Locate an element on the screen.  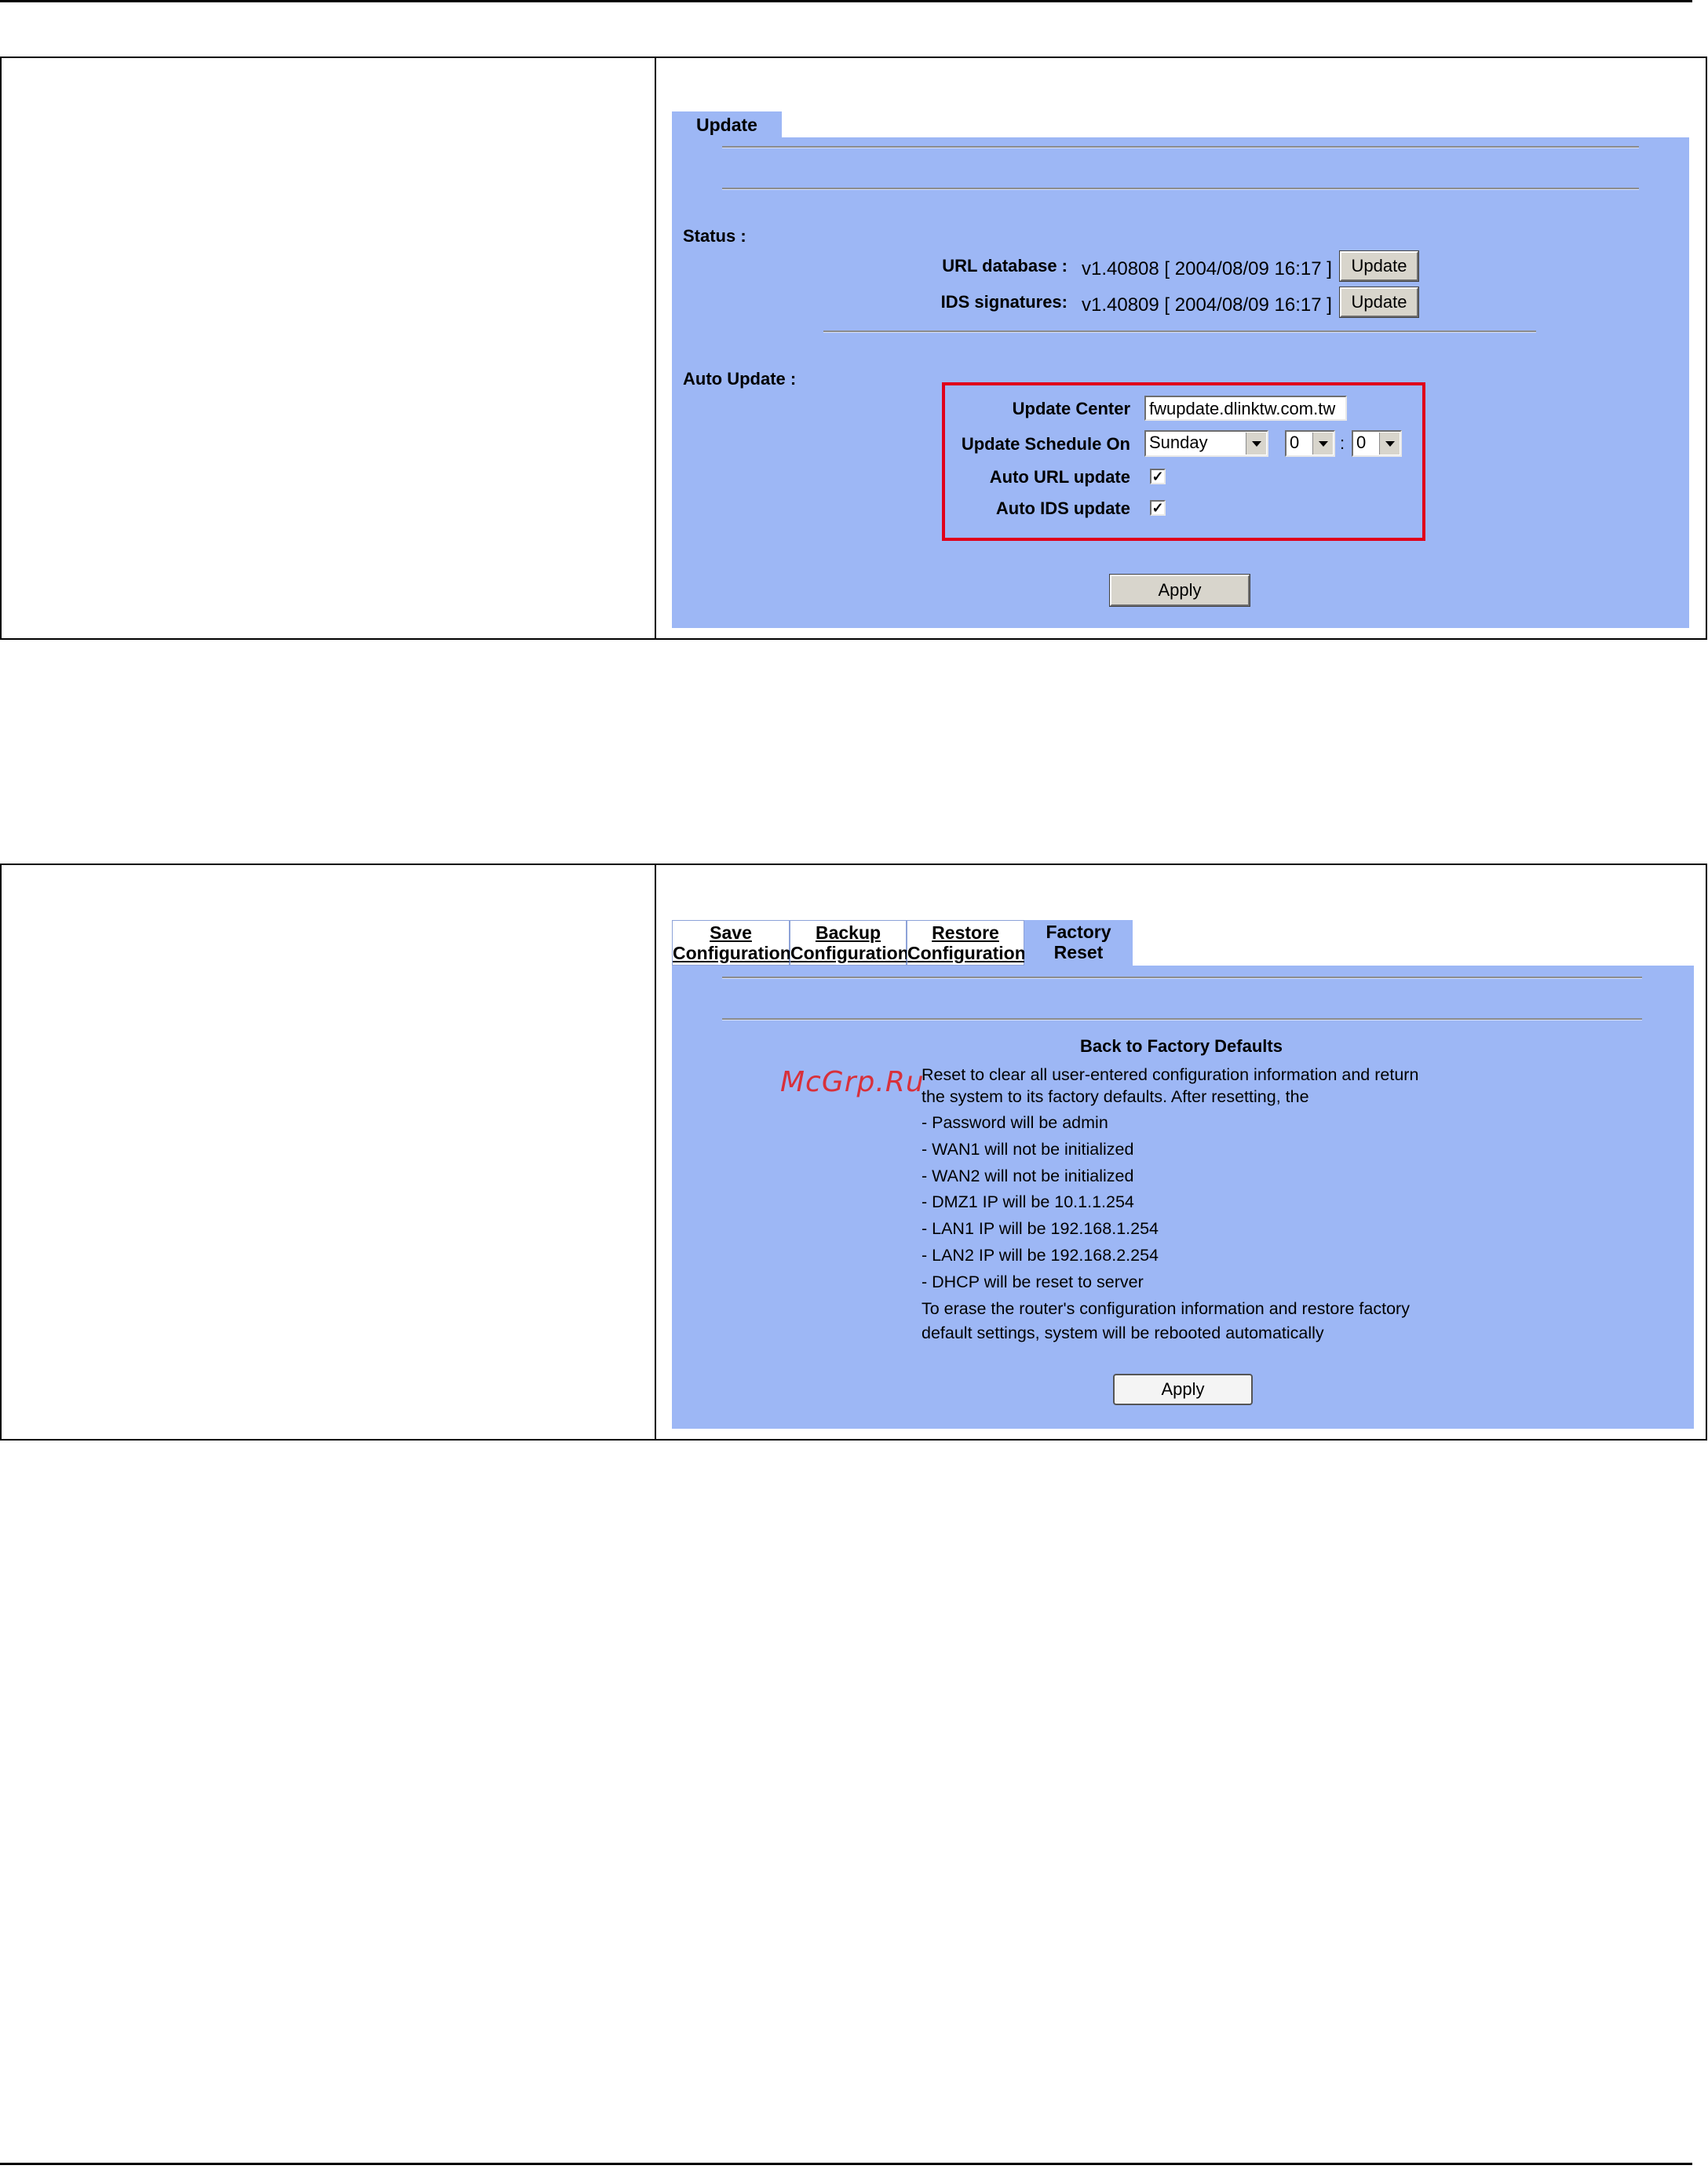
tab-backup-configuration: Backup Configuration is located at coordinates (849, 943).